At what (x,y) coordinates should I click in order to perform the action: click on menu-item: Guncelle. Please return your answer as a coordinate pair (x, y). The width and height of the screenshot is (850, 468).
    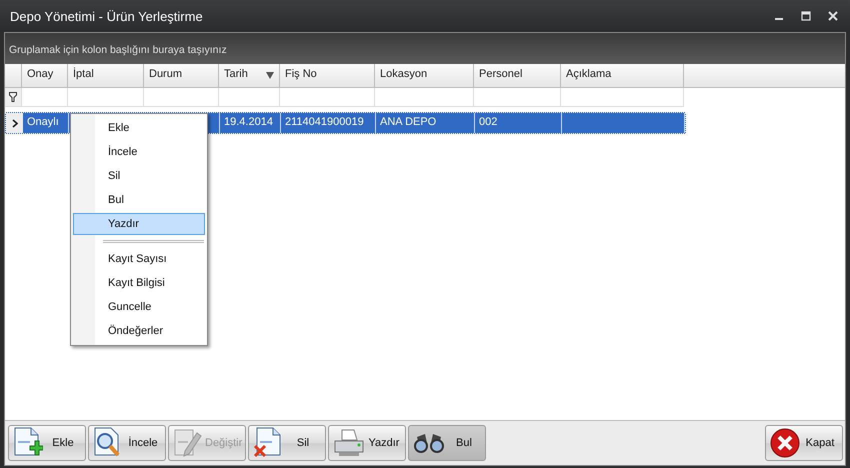
    Looking at the image, I should click on (139, 307).